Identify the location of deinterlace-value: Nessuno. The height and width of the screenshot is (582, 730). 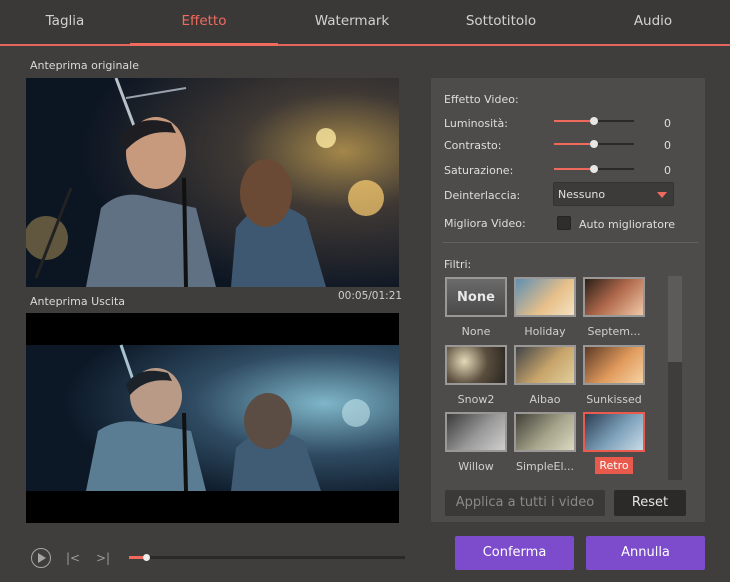
(582, 194).